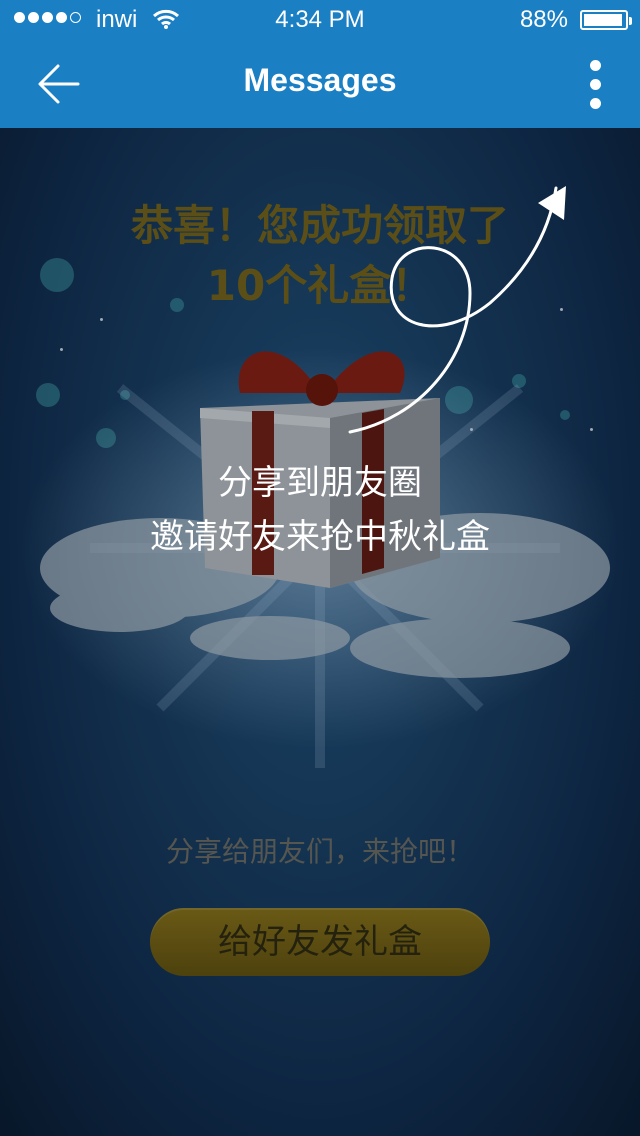 This screenshot has height=1136, width=640. I want to click on share-instruction: 分享到朋友圈 邀请好友来抢中秋礼盒, so click(320, 510).